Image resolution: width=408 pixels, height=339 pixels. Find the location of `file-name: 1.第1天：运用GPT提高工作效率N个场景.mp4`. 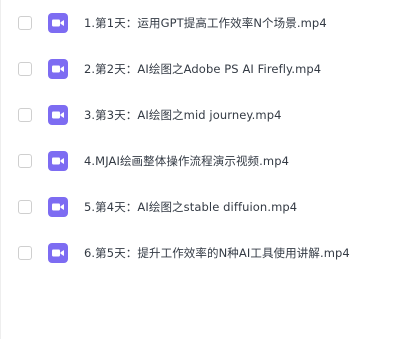

file-name: 1.第1天：运用GPT提高工作效率N个场景.mp4 is located at coordinates (205, 23).